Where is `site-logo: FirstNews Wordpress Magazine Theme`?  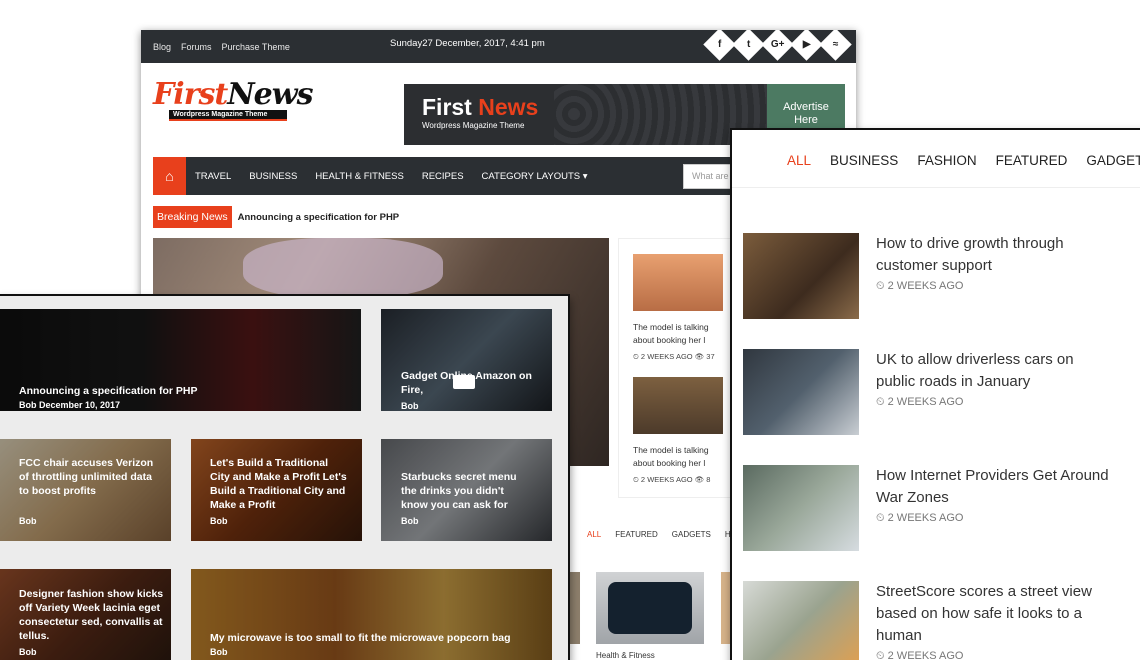
site-logo: FirstNews Wordpress Magazine Theme is located at coordinates (233, 99).